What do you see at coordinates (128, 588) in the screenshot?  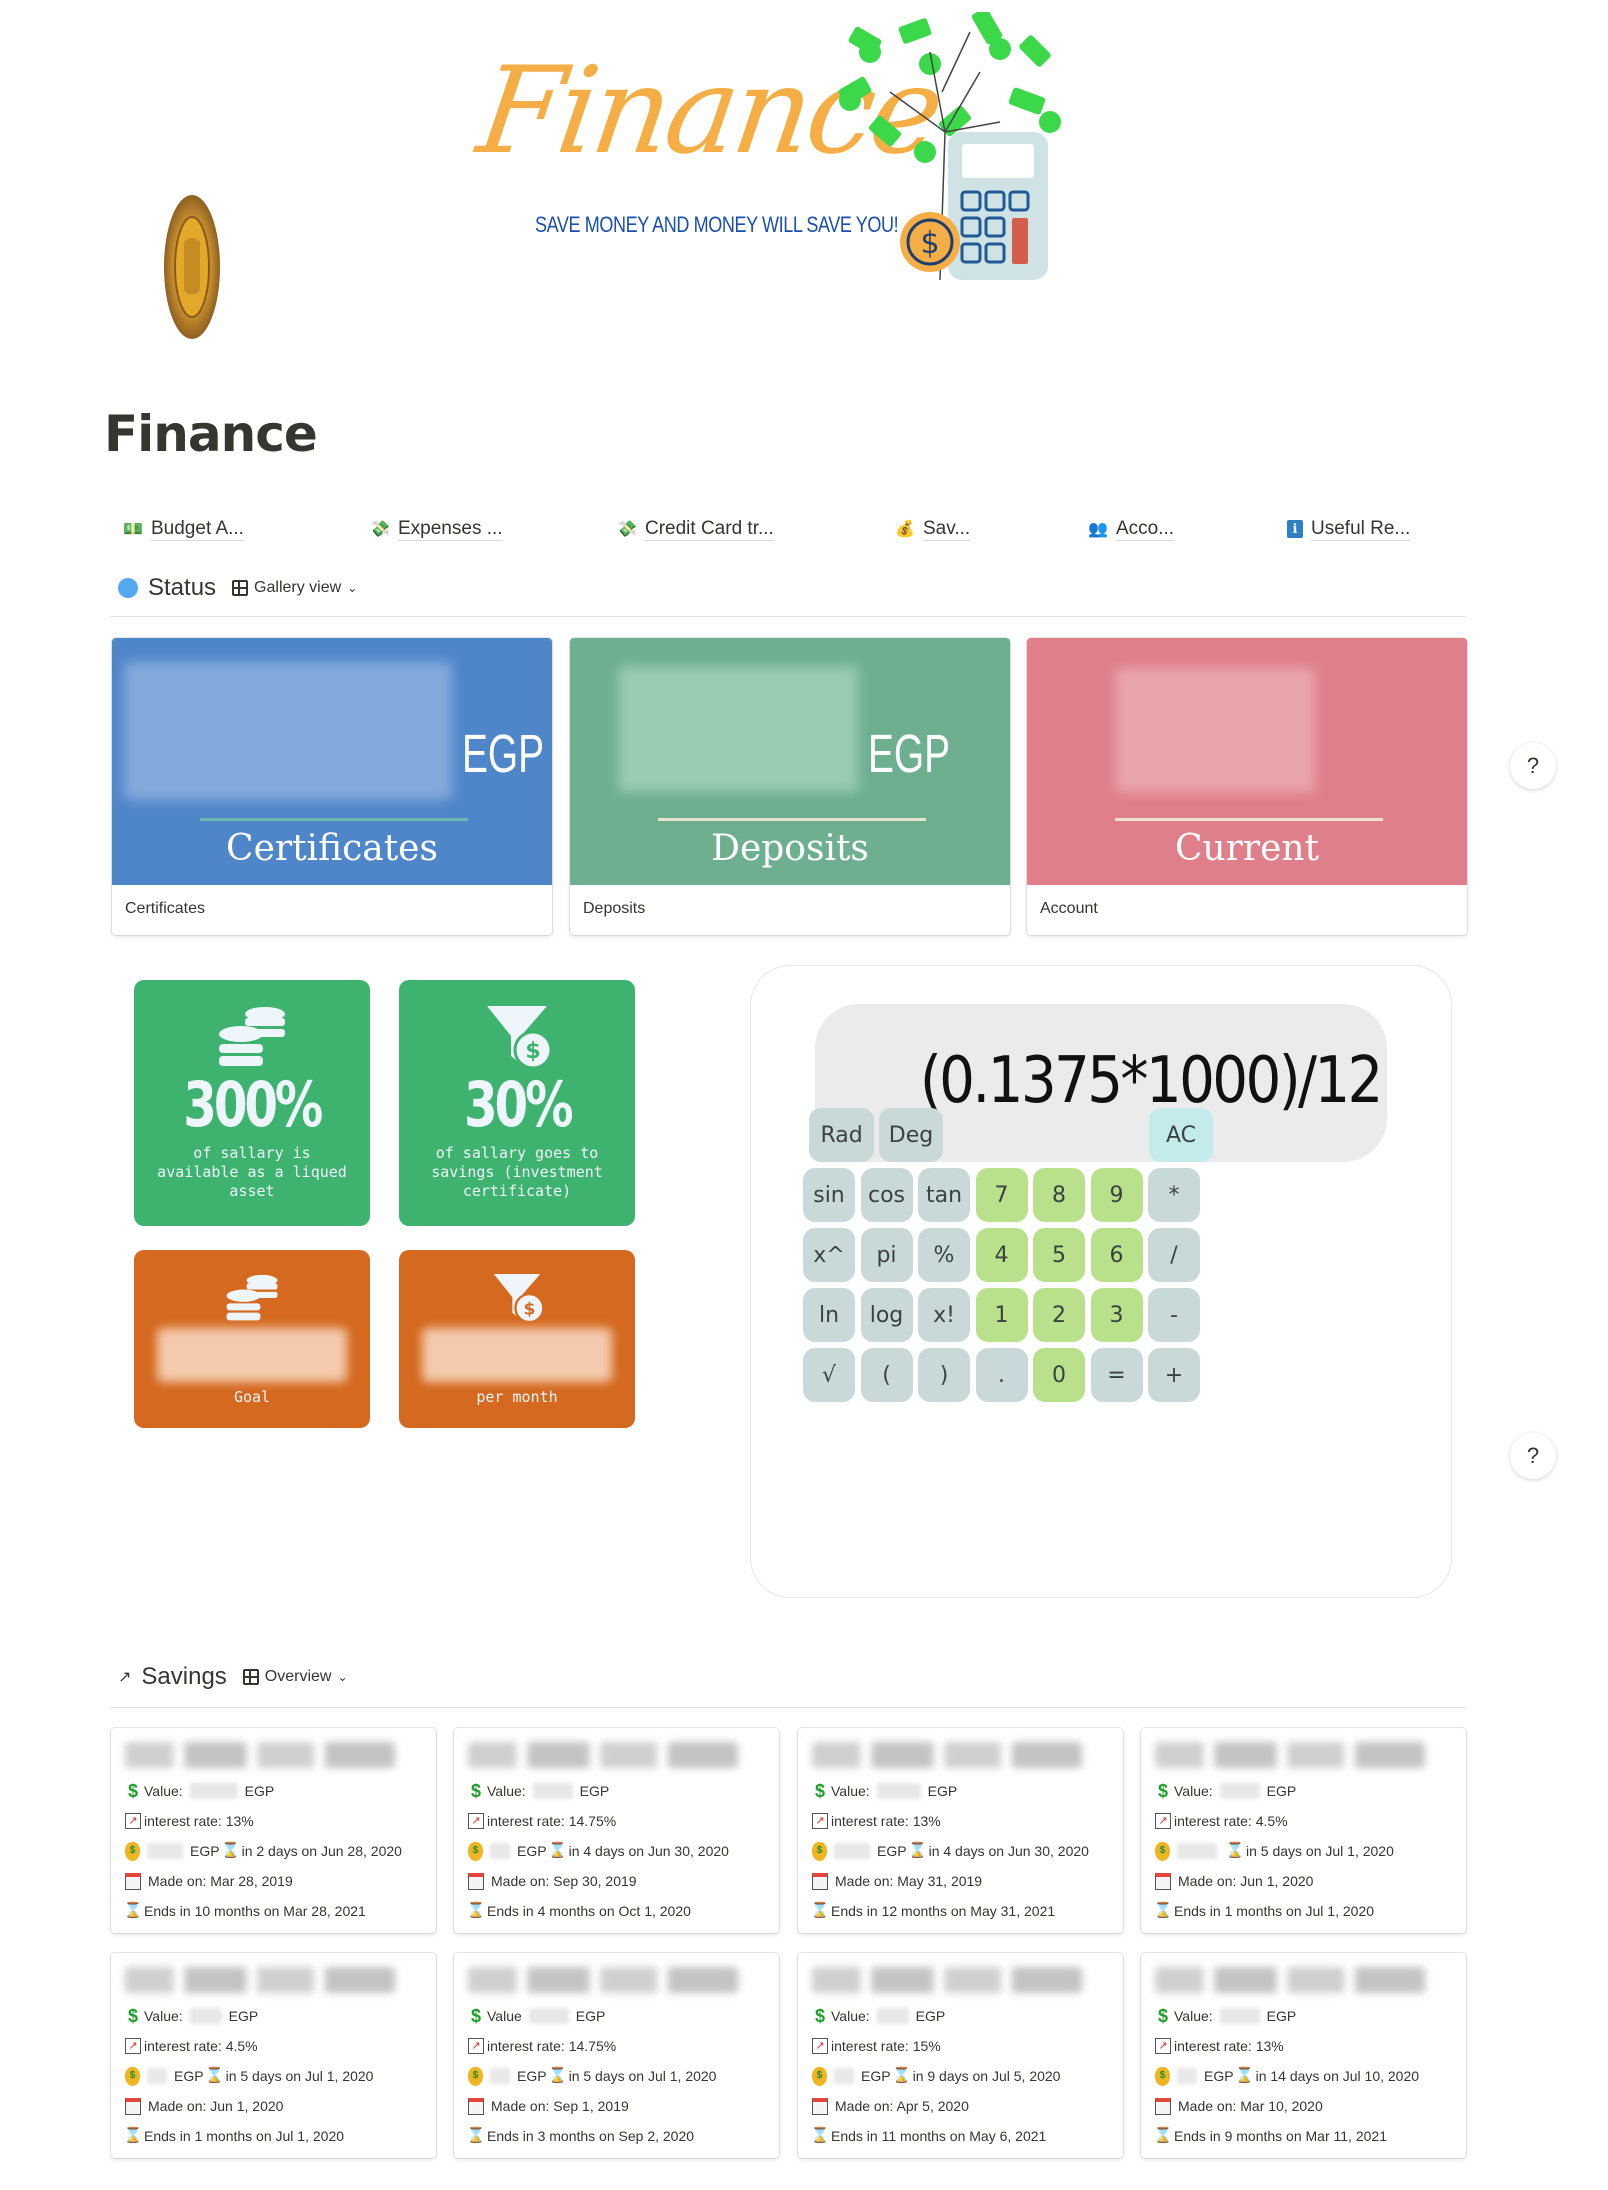 I see `blue-circle-icon` at bounding box center [128, 588].